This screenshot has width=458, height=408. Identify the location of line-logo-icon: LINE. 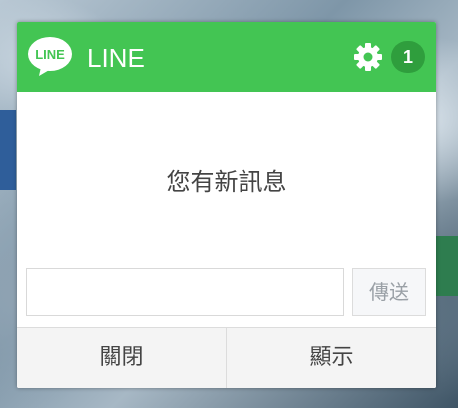
(50, 56).